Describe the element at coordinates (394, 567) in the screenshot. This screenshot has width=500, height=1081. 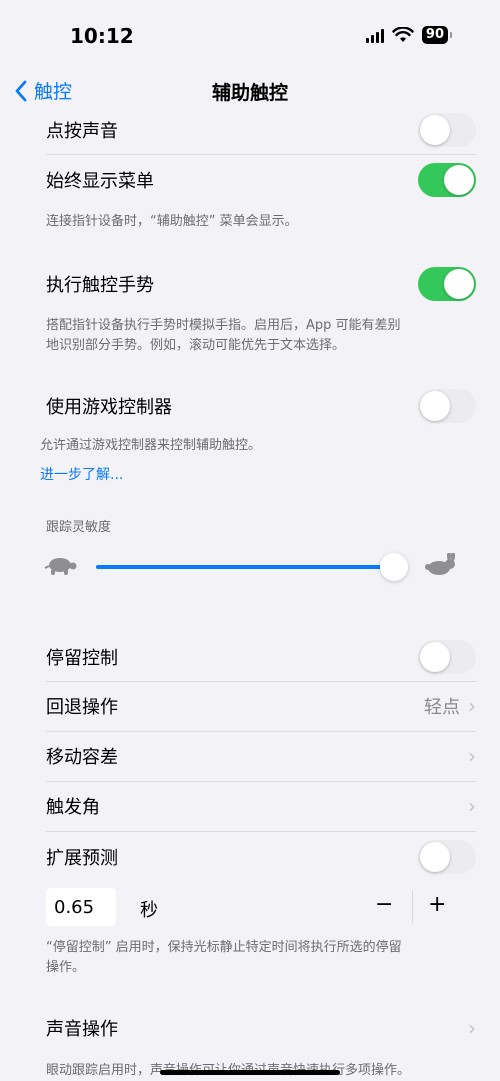
I see `sensitivity-slider-thumb` at that location.